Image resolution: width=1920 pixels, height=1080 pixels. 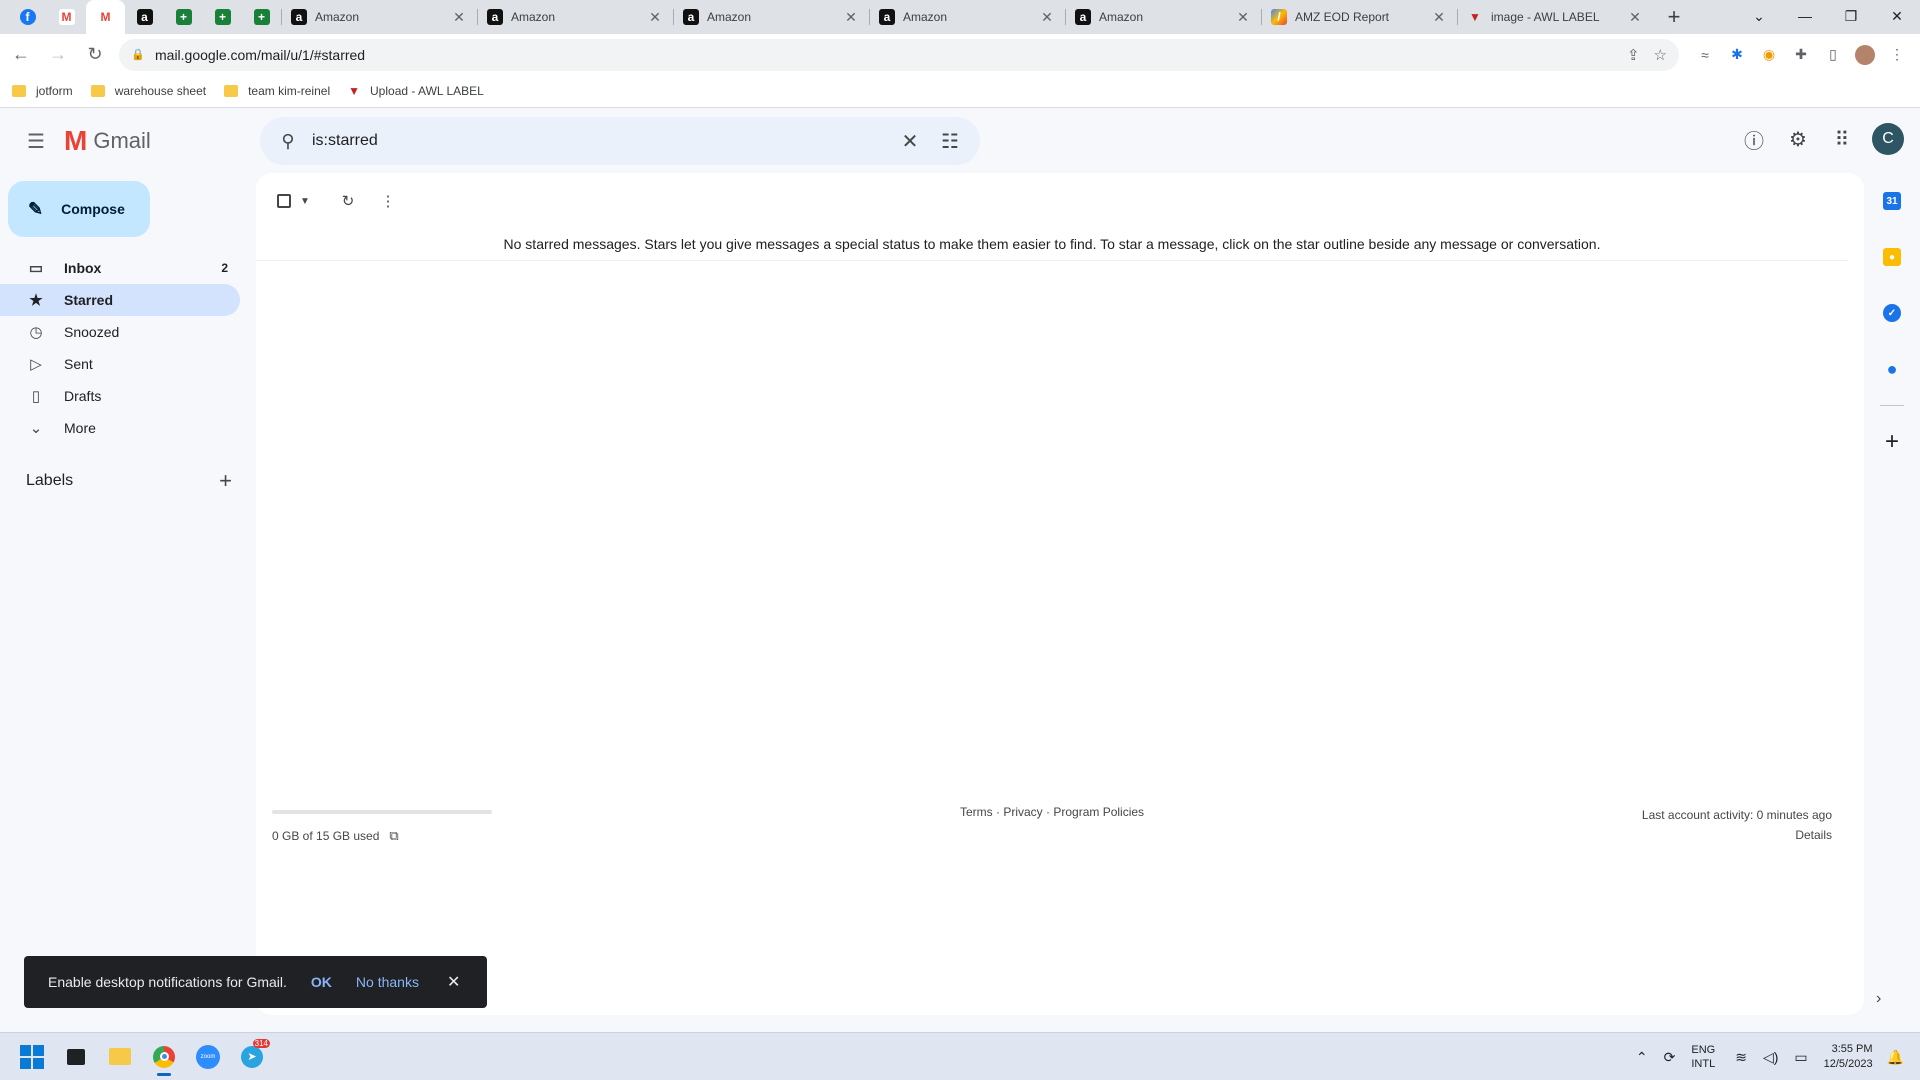 What do you see at coordinates (120, 332) in the screenshot?
I see `nav-item-snoozed: ◷ Snoozed` at bounding box center [120, 332].